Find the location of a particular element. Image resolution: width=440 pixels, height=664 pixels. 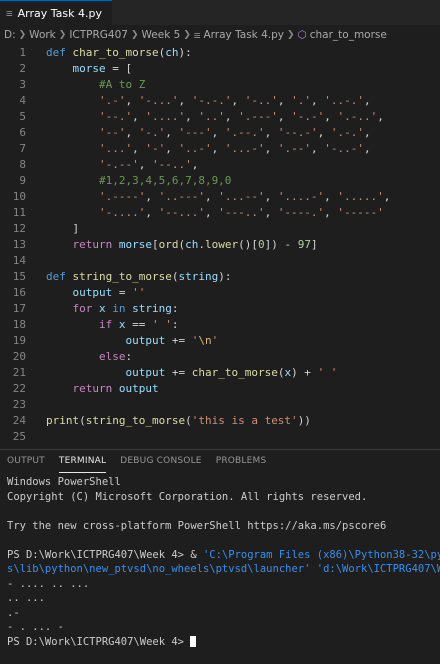

tab-problems: PROBLEMS is located at coordinates (241, 461).